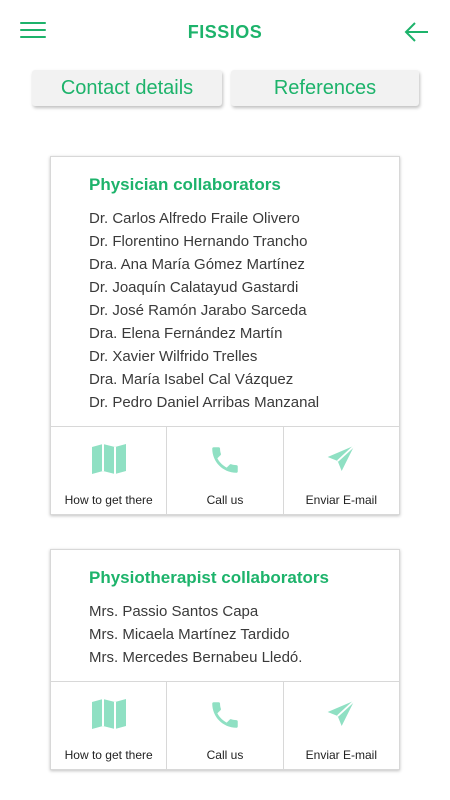 The image size is (450, 800). What do you see at coordinates (417, 32) in the screenshot?
I see `arrow-left-icon` at bounding box center [417, 32].